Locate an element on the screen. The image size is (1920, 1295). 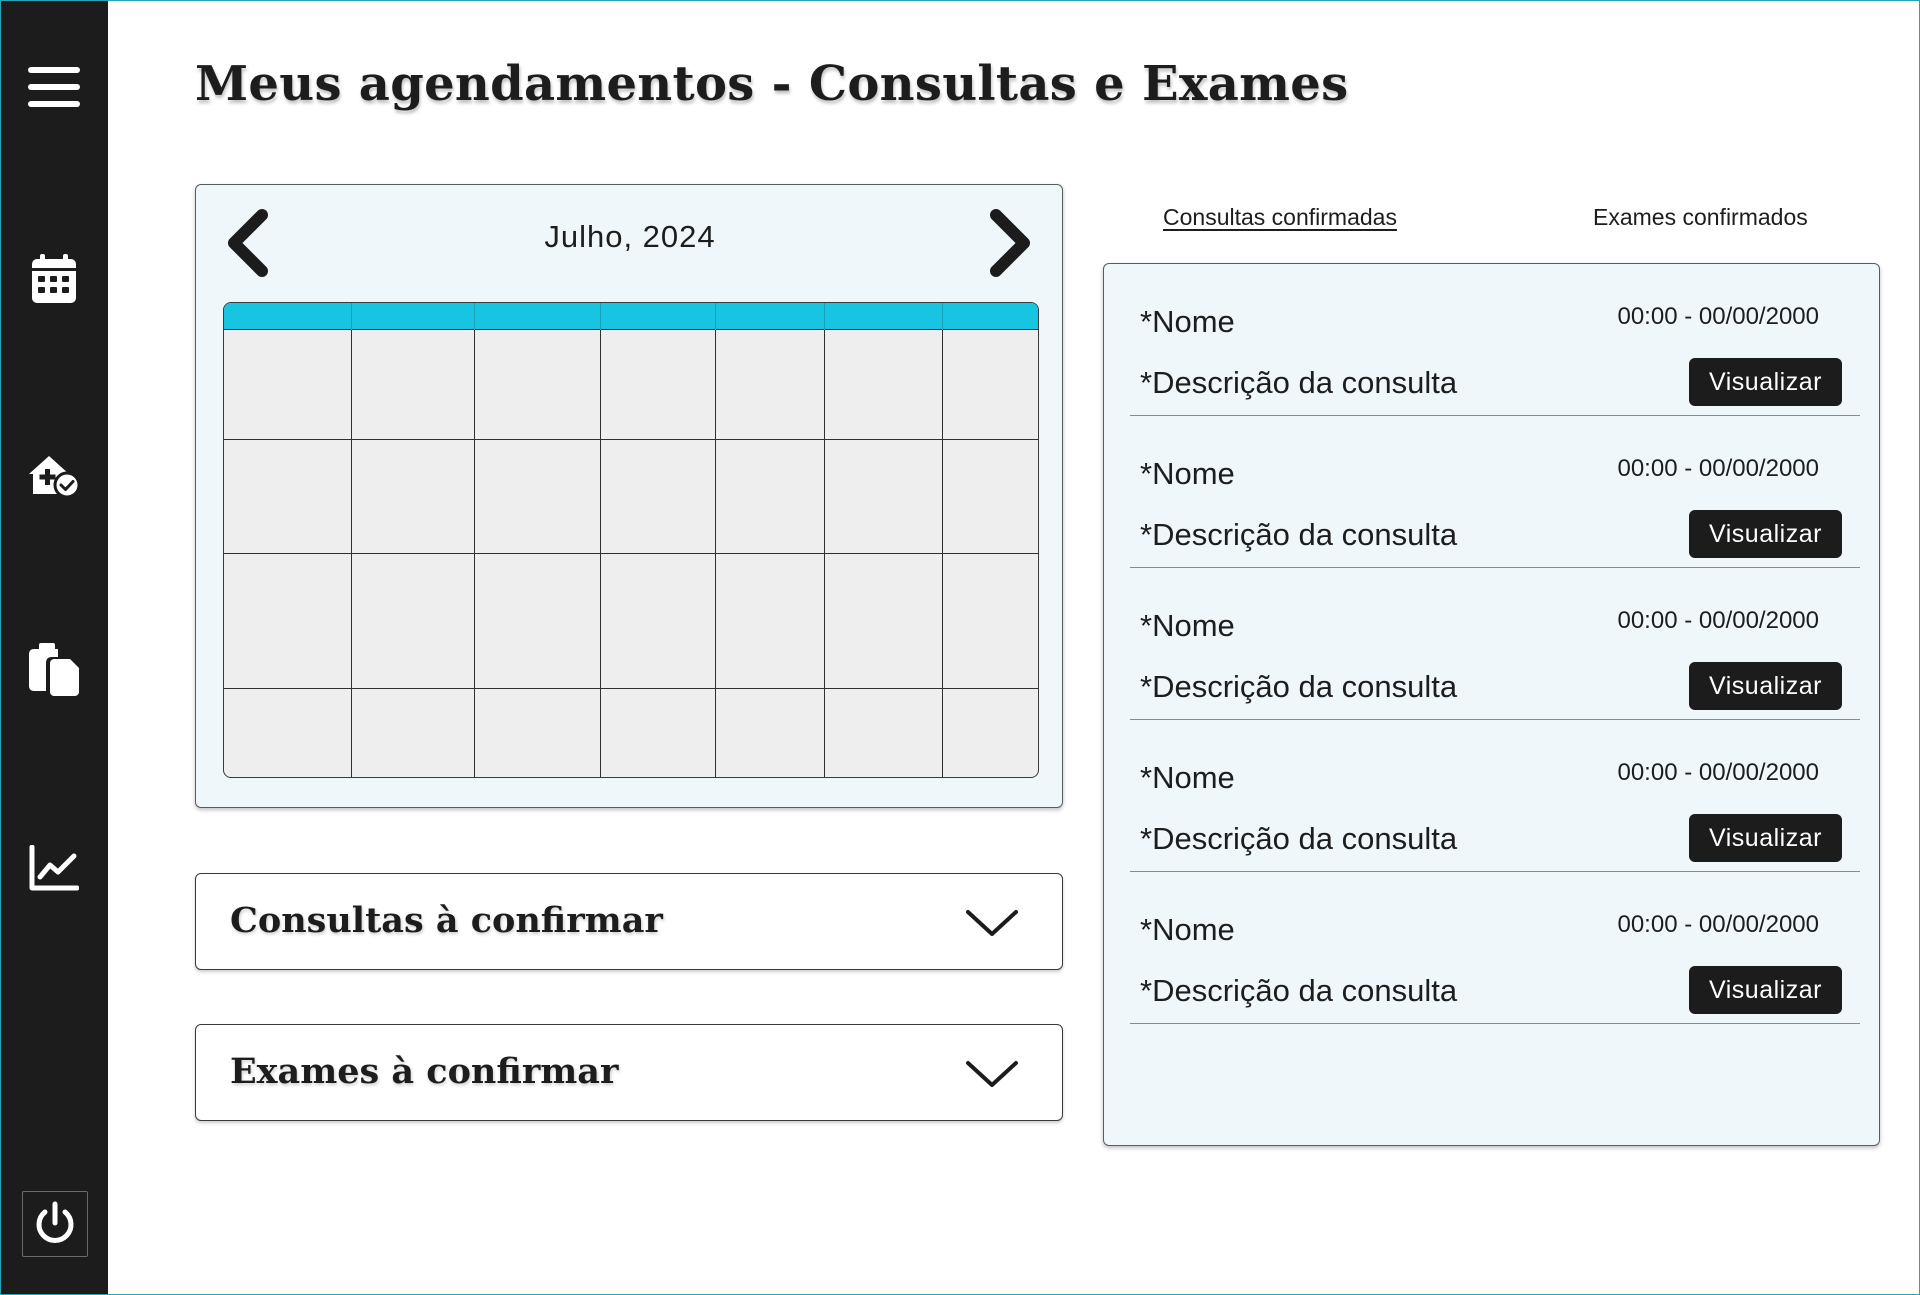
logout-button is located at coordinates (55, 1224).